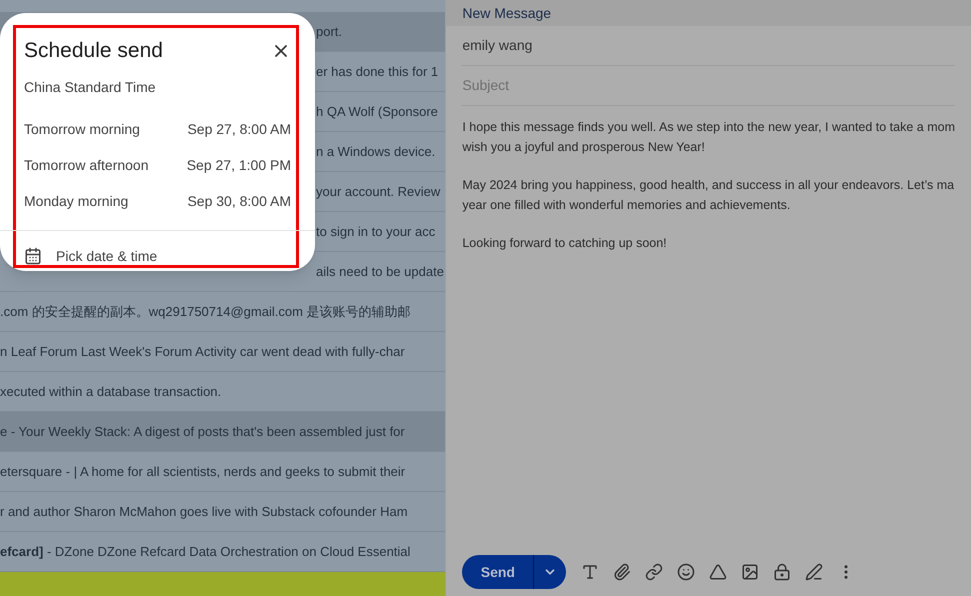  Describe the element at coordinates (82, 129) in the screenshot. I see `option-label: Tomorrow morning` at that location.